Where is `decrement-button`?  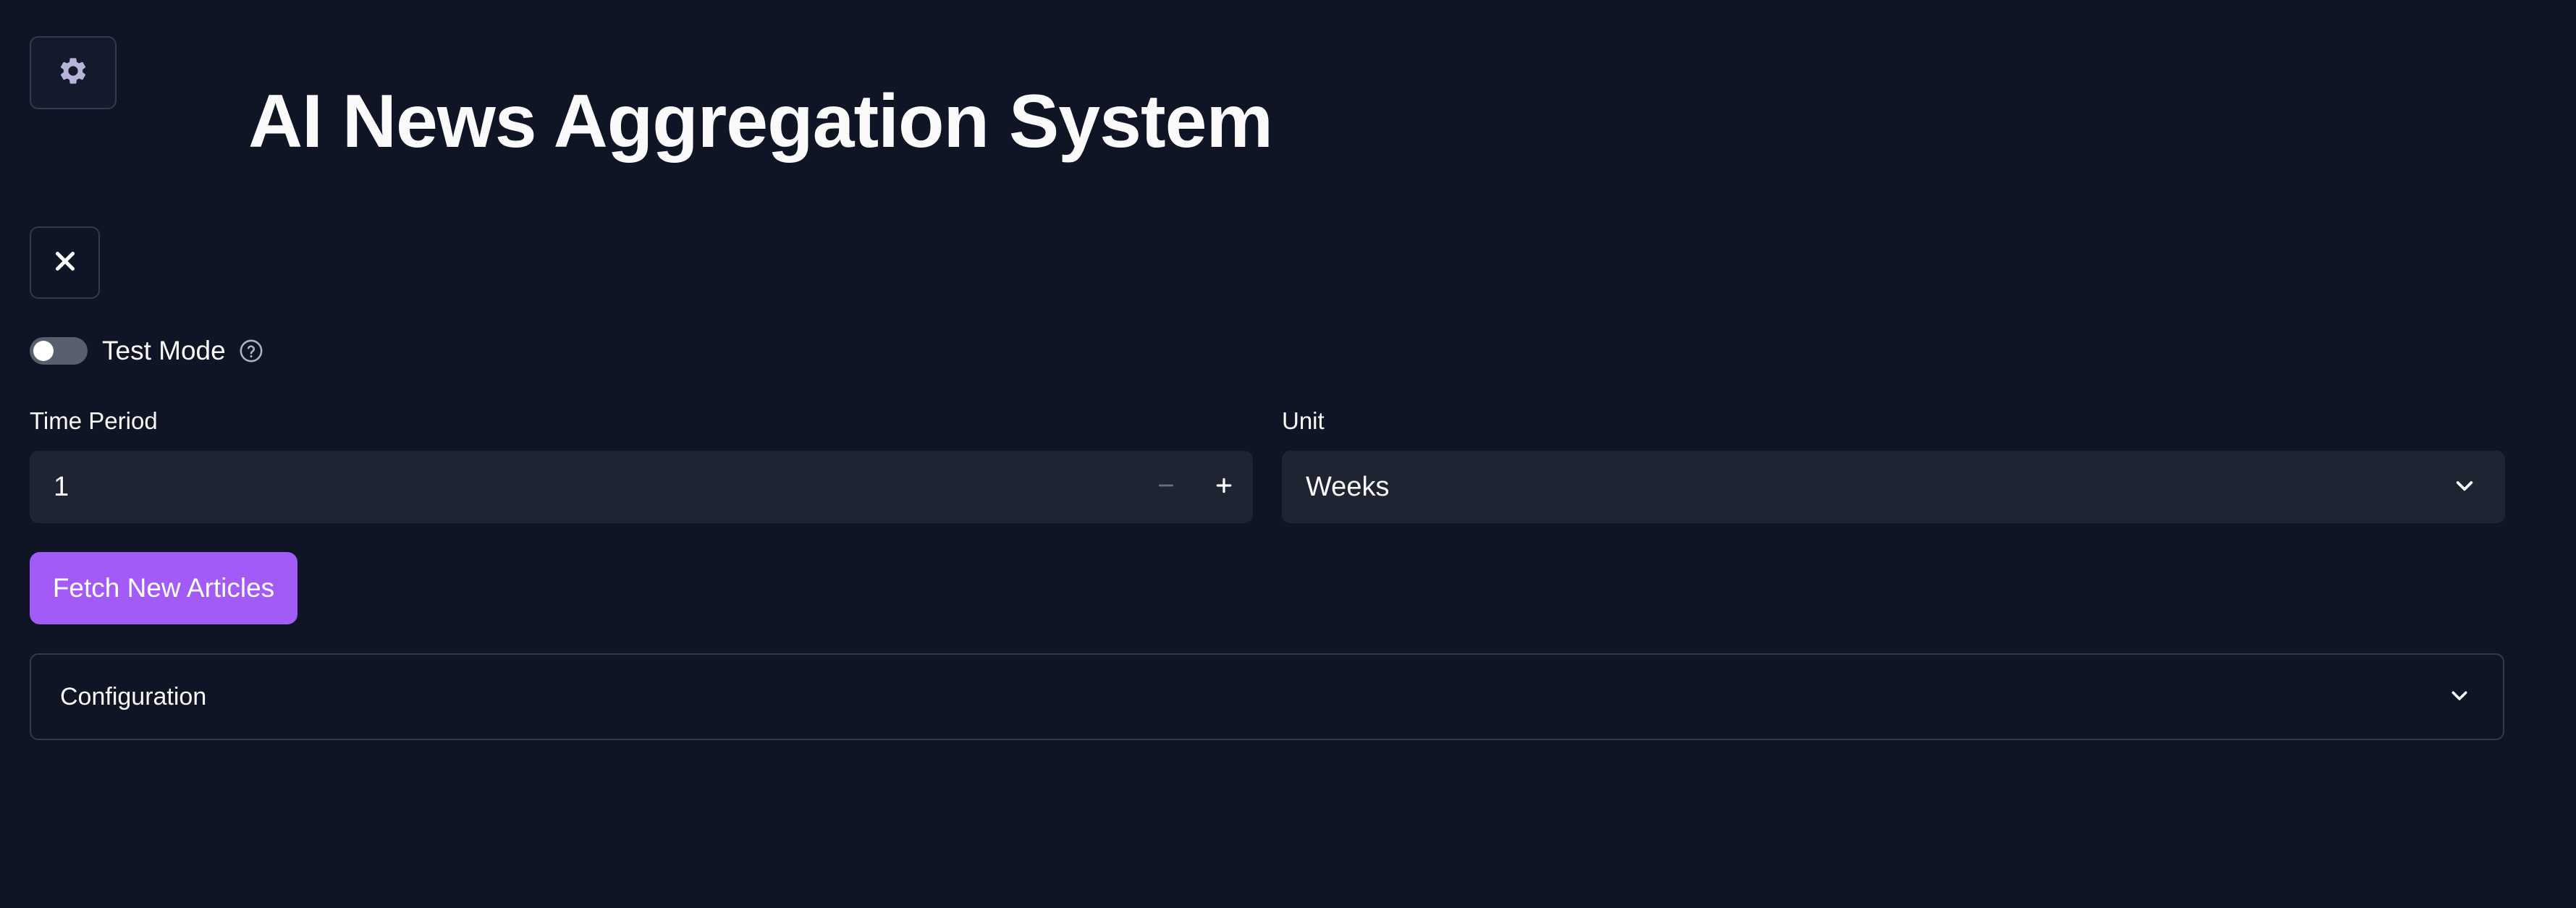 decrement-button is located at coordinates (1166, 487).